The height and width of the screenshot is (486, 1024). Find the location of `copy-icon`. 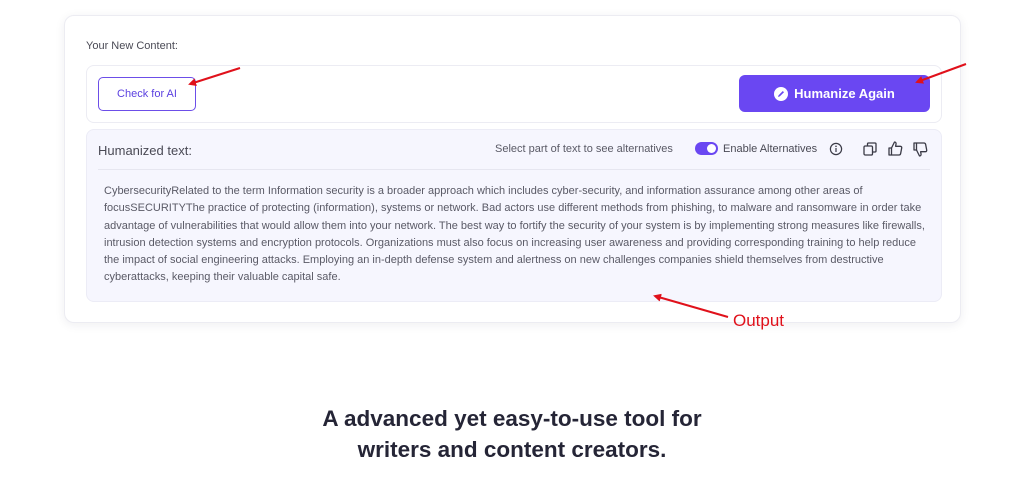

copy-icon is located at coordinates (870, 149).